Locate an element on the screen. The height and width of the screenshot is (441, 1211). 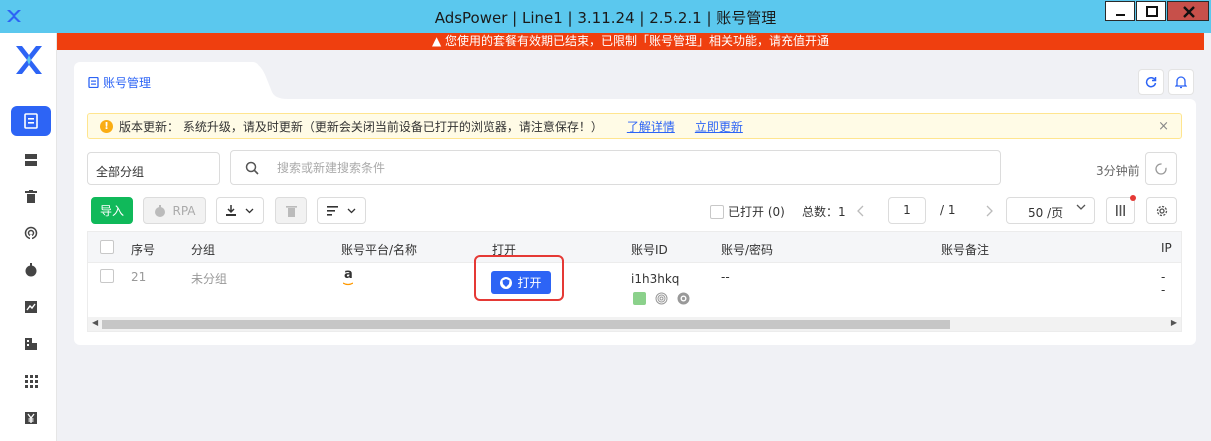
sidebar-item-team is located at coordinates (31, 344).